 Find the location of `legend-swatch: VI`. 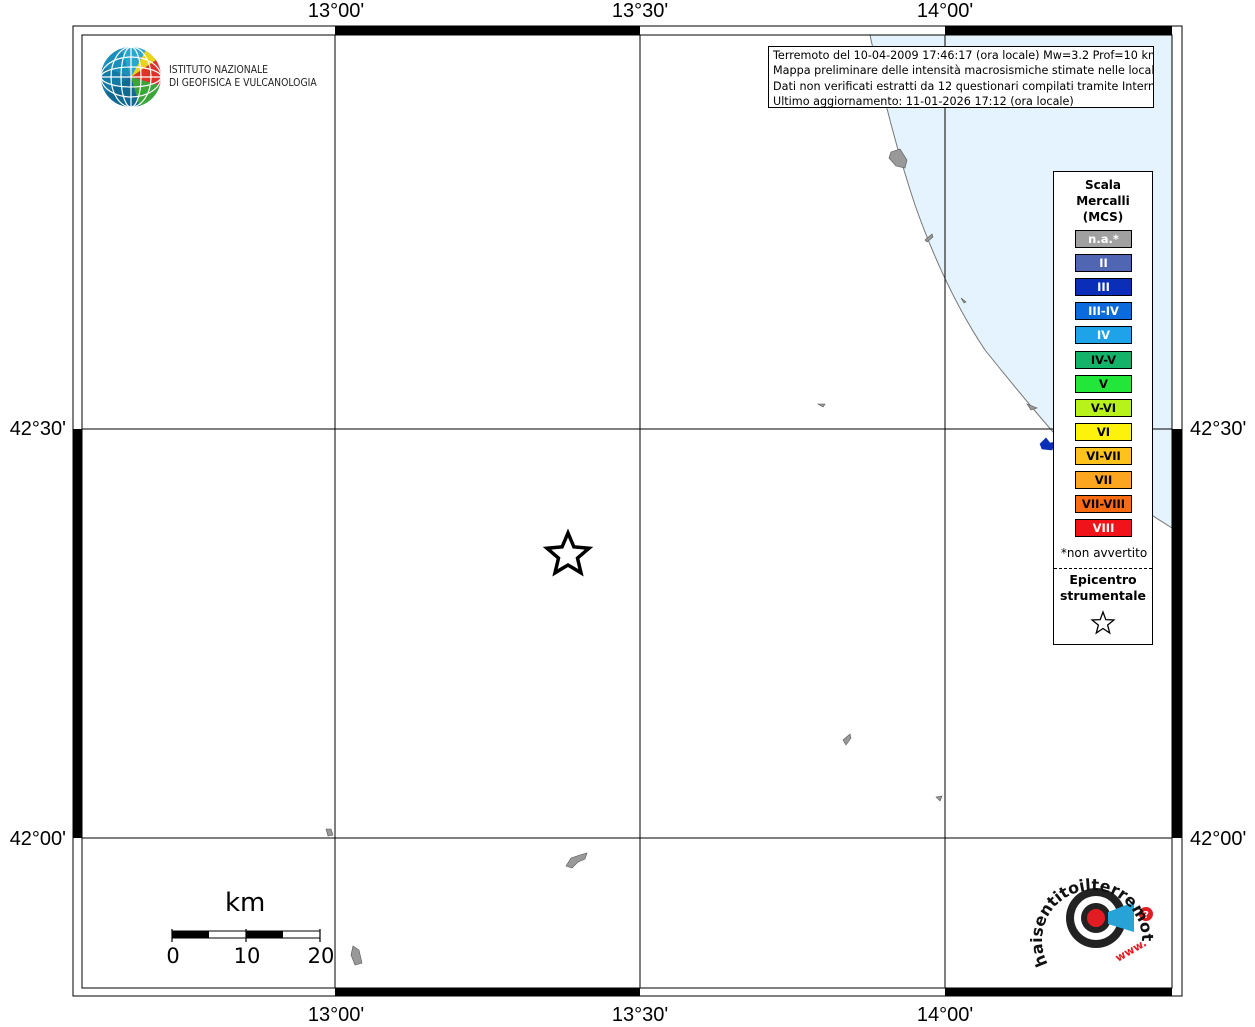

legend-swatch: VI is located at coordinates (1103, 431).